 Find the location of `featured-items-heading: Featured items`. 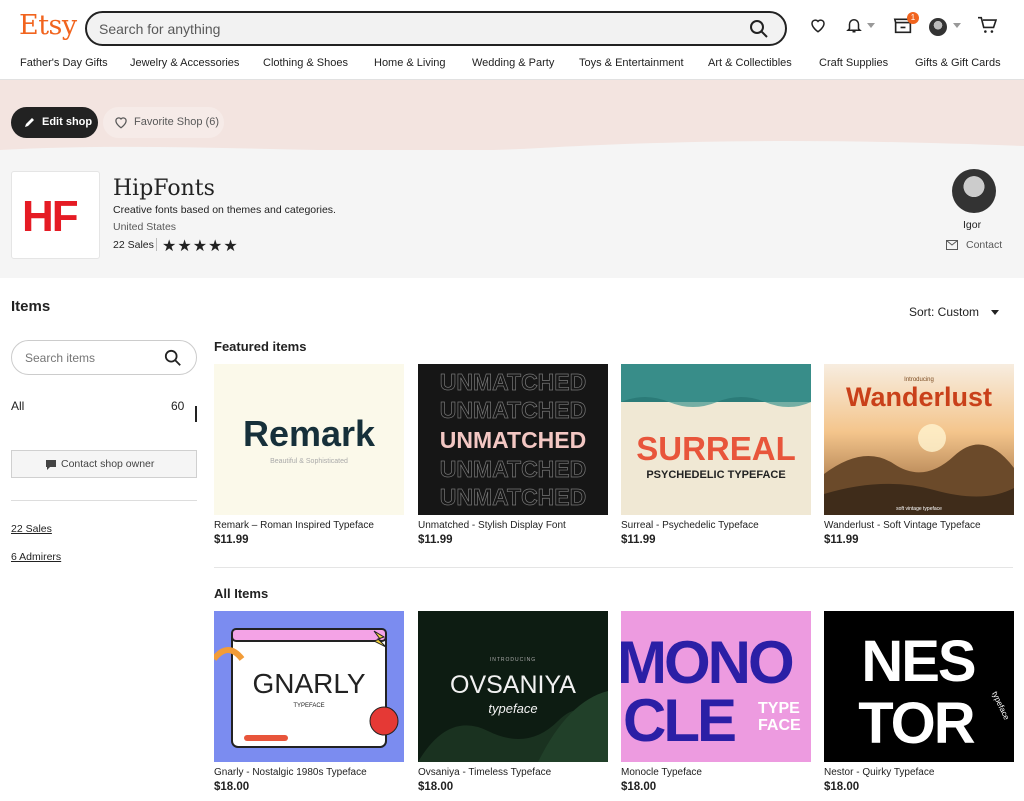

featured-items-heading: Featured items is located at coordinates (260, 346).